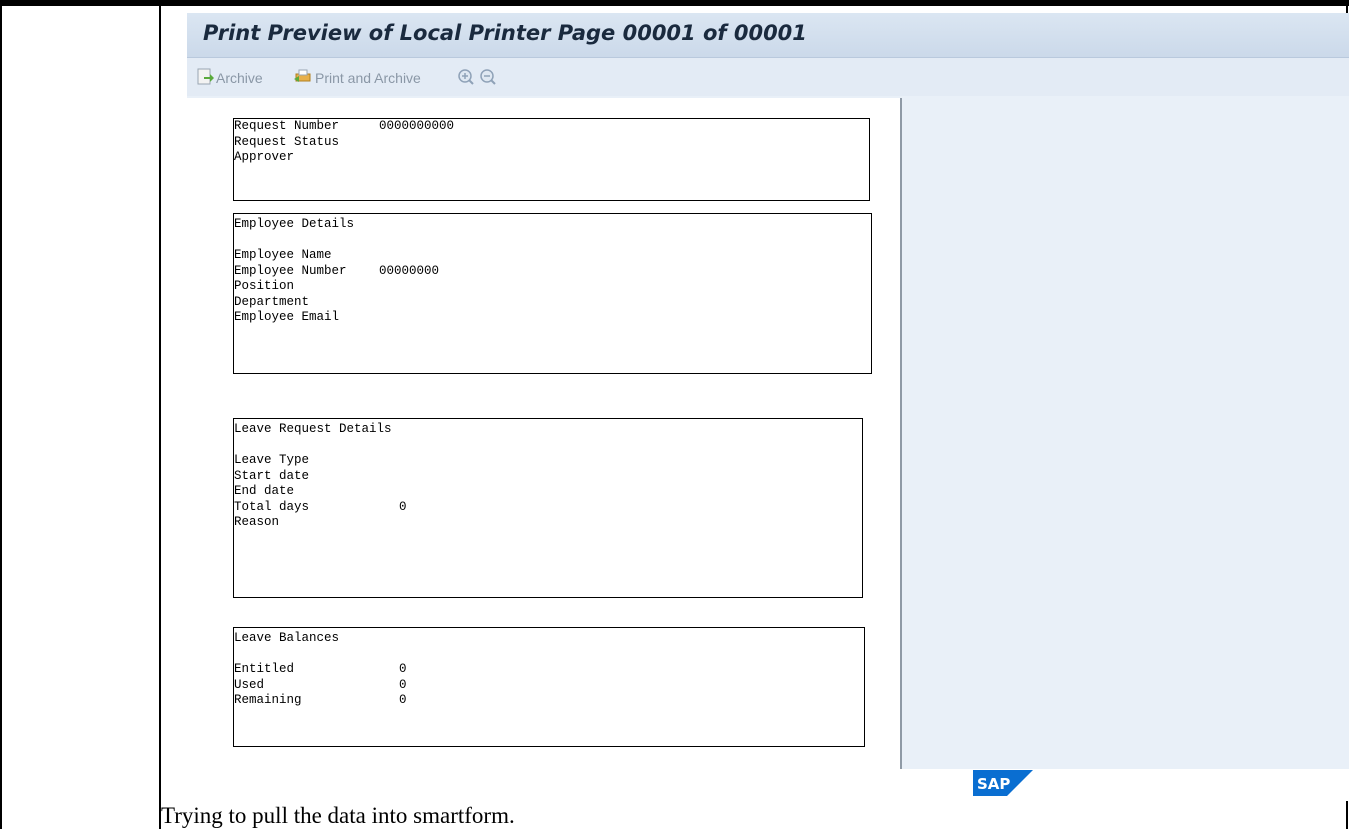 The height and width of the screenshot is (829, 1349). I want to click on form-row: Employee Number 00000000, so click(337, 270).